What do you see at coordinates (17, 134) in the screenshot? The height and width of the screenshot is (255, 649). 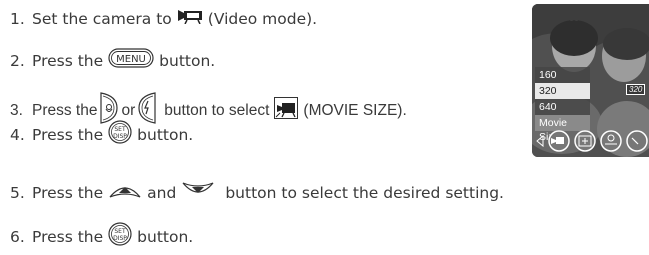 I see `step-number: 4.` at bounding box center [17, 134].